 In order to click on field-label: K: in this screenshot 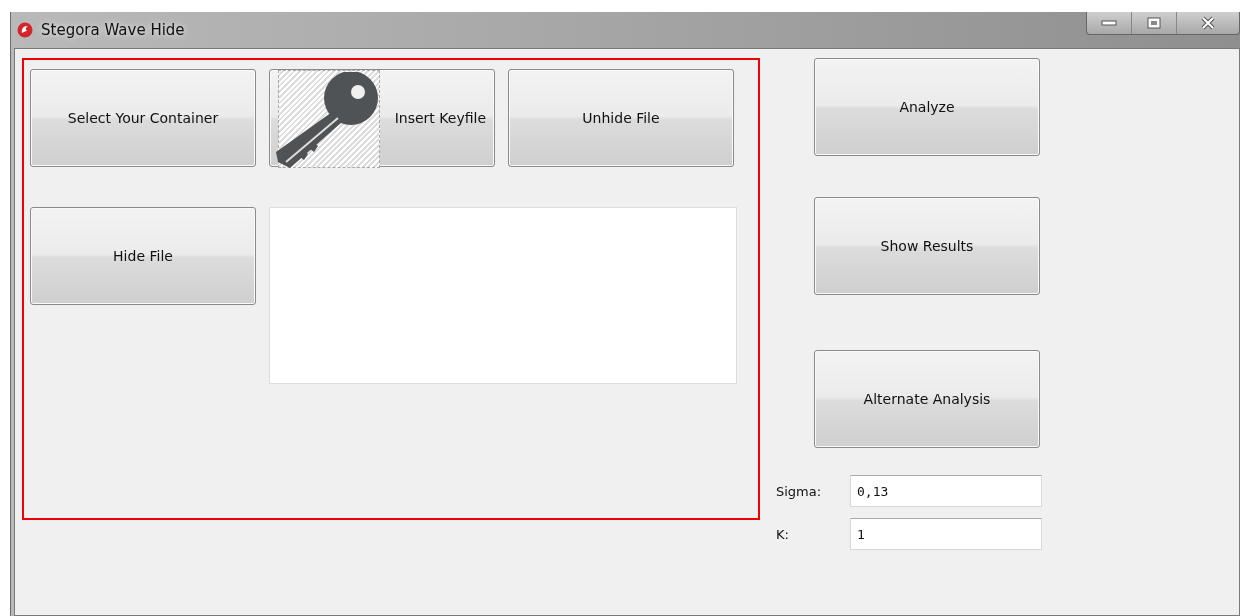, I will do `click(783, 534)`.